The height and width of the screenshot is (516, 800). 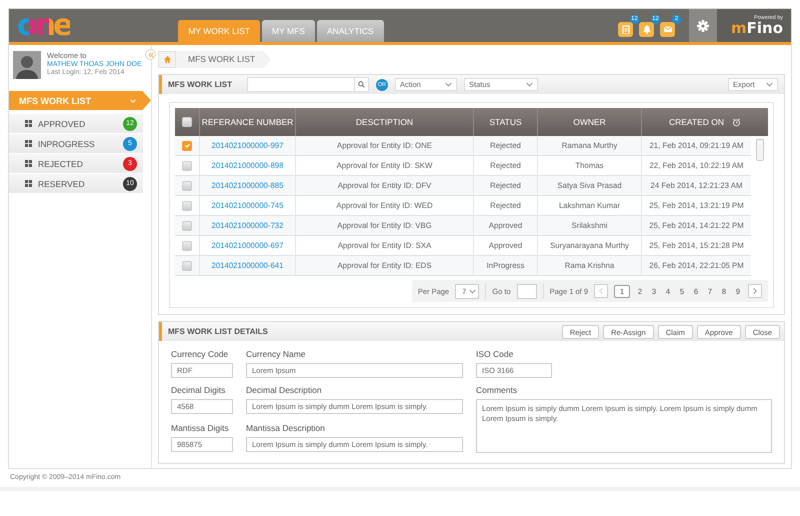 What do you see at coordinates (385, 122) in the screenshot?
I see `column-header: DESCTIPTION` at bounding box center [385, 122].